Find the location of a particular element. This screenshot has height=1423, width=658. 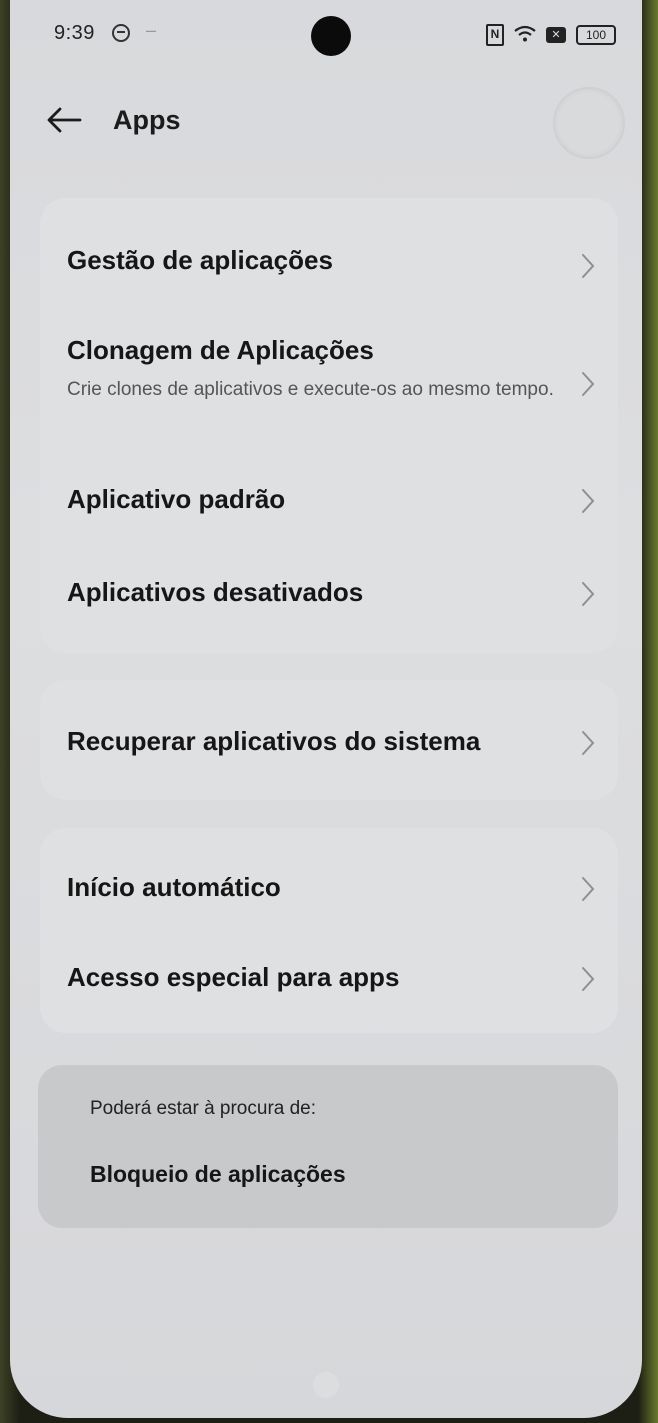

list-item-app-management: Gestão de aplicações is located at coordinates (329, 258).